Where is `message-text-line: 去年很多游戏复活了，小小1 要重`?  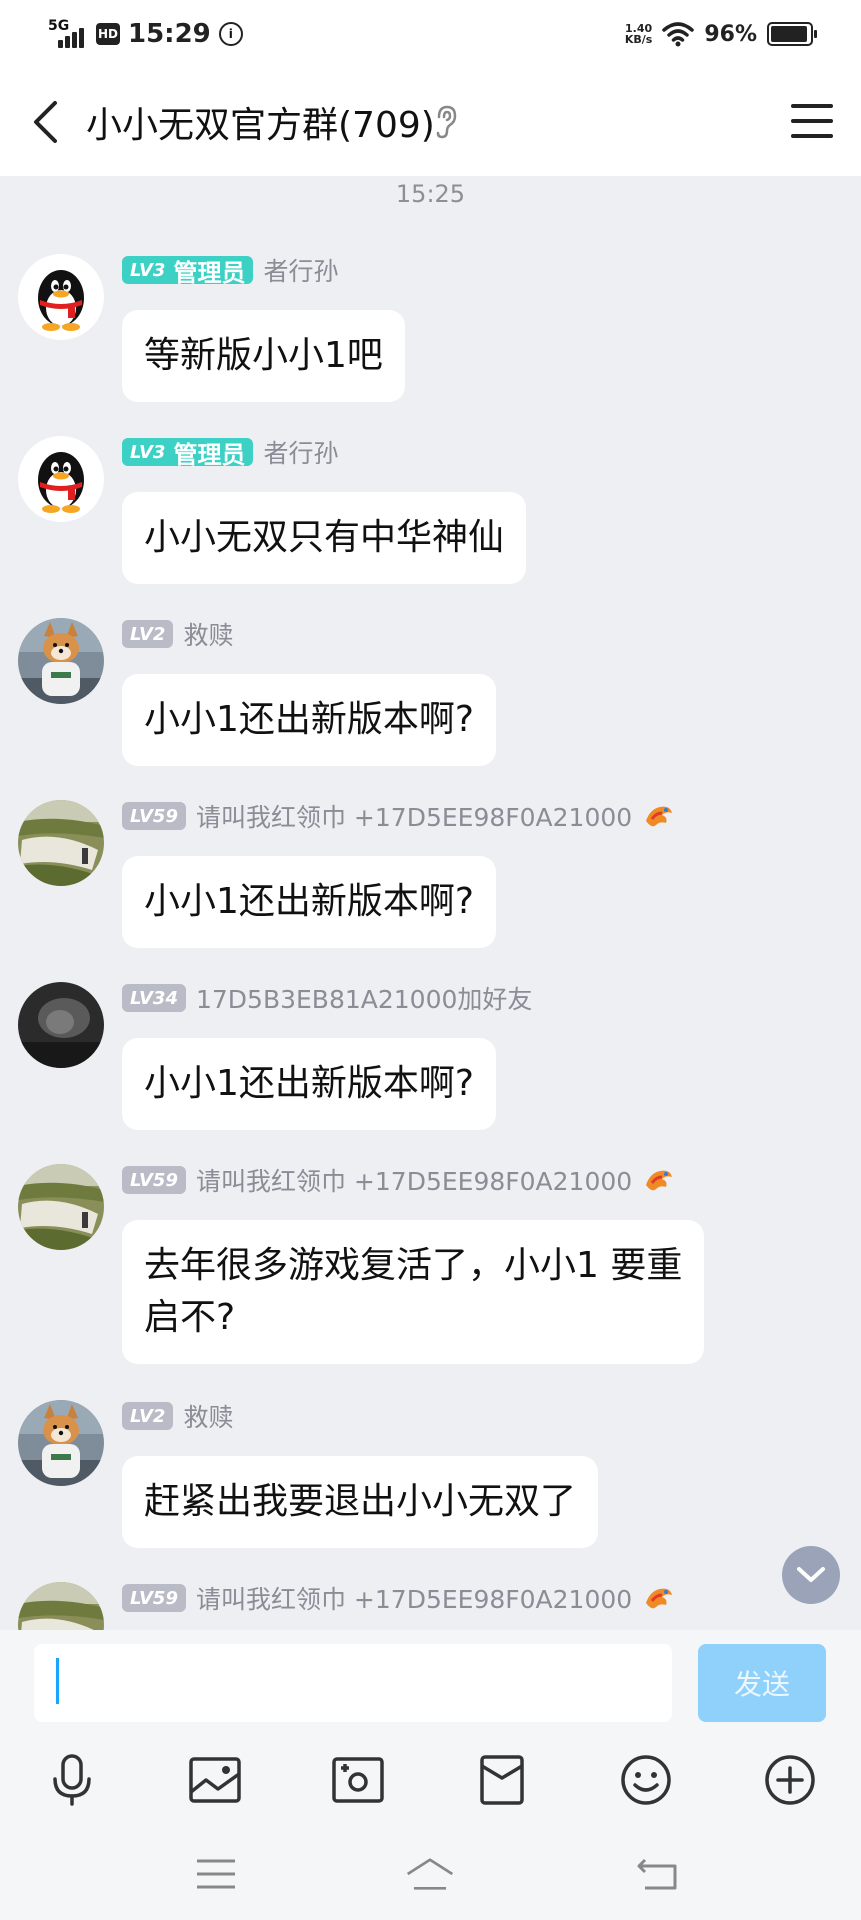 message-text-line: 去年很多游戏复活了，小小1 要重 is located at coordinates (413, 1265).